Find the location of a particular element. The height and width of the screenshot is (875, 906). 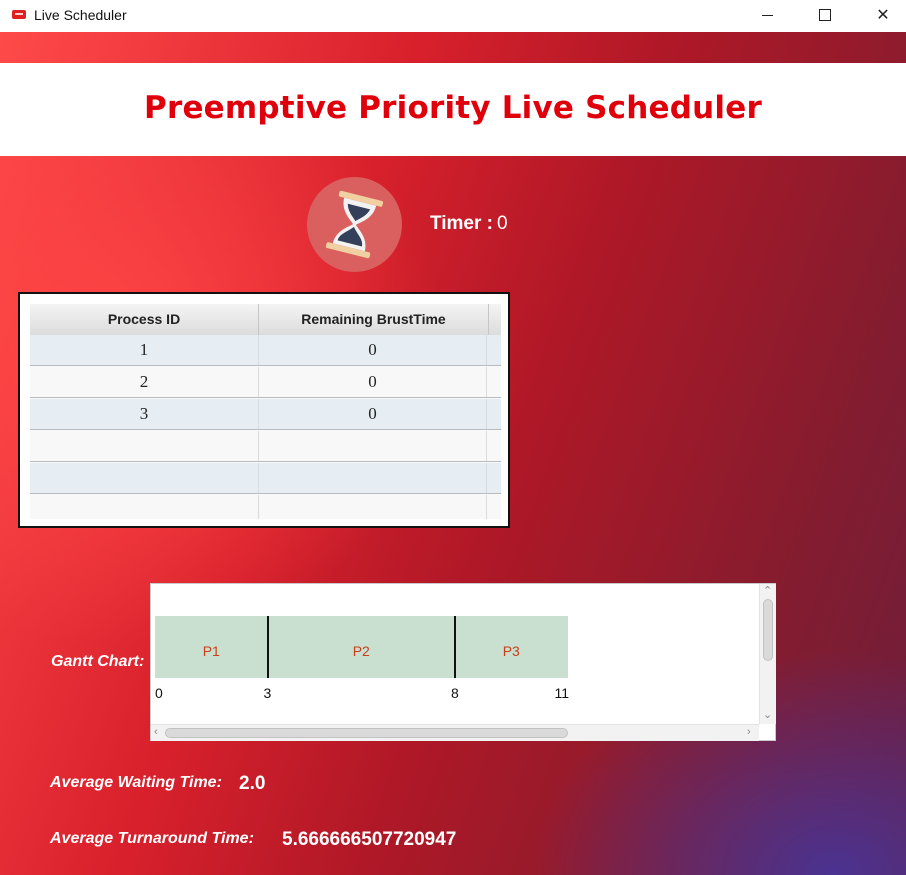

minimize-button is located at coordinates (767, 15).